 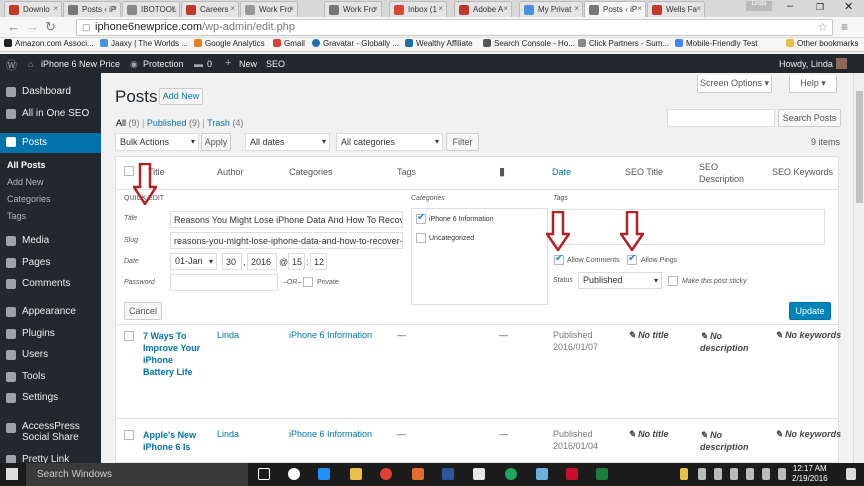 What do you see at coordinates (356, 474) in the screenshot?
I see `file-explorer-icon` at bounding box center [356, 474].